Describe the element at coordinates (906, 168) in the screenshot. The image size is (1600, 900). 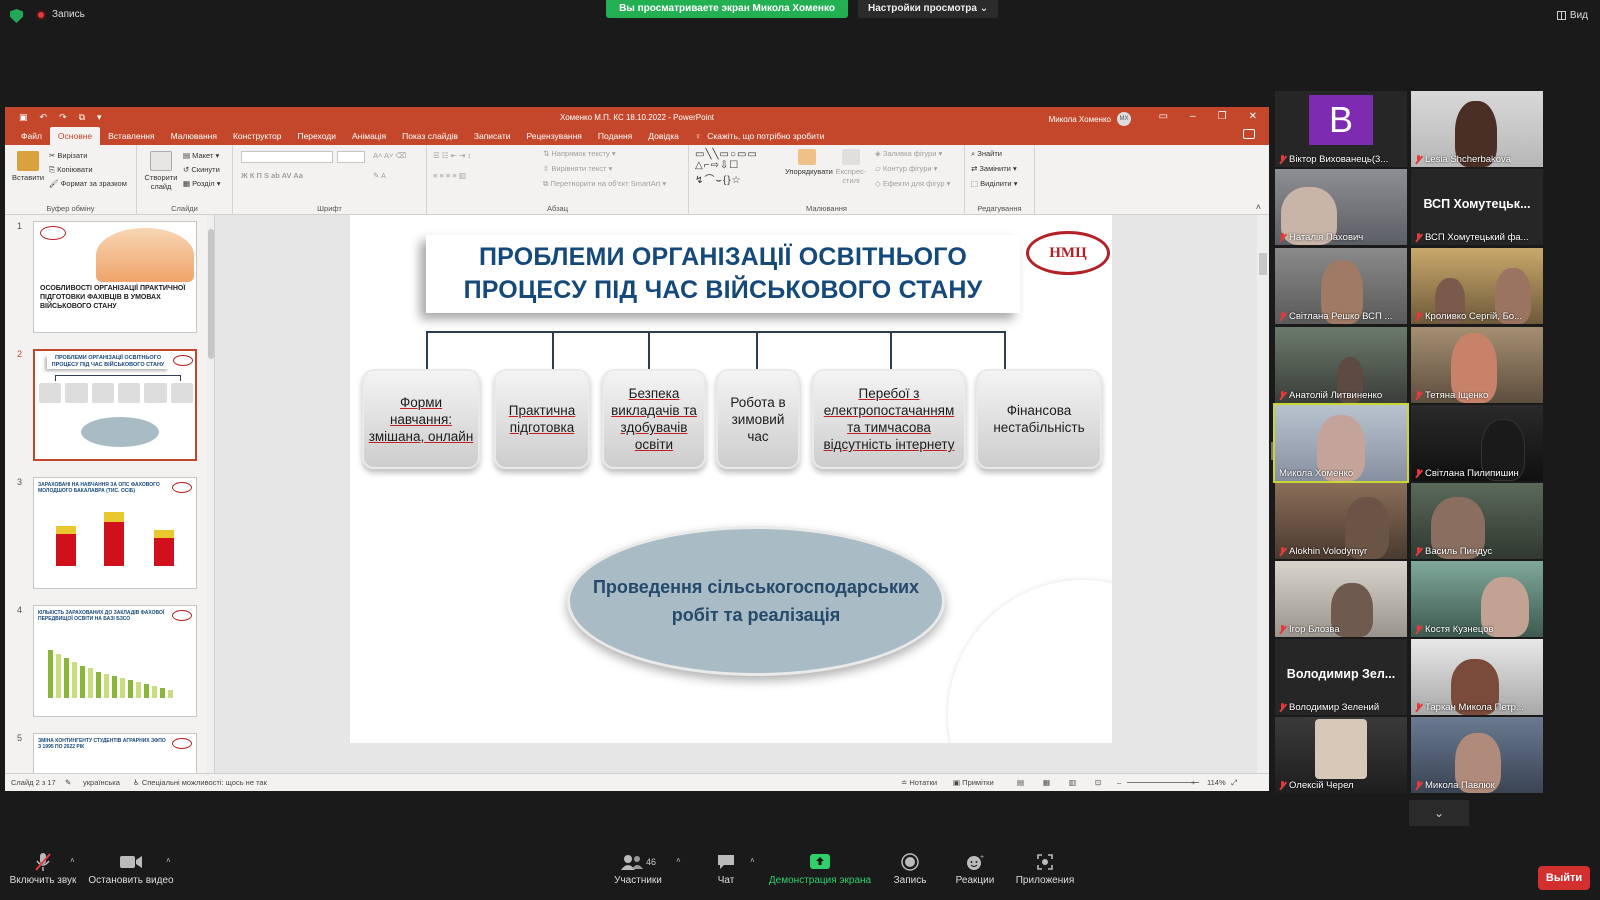
I see `shape-outline-button: ▱ Контур фігури ▾` at that location.